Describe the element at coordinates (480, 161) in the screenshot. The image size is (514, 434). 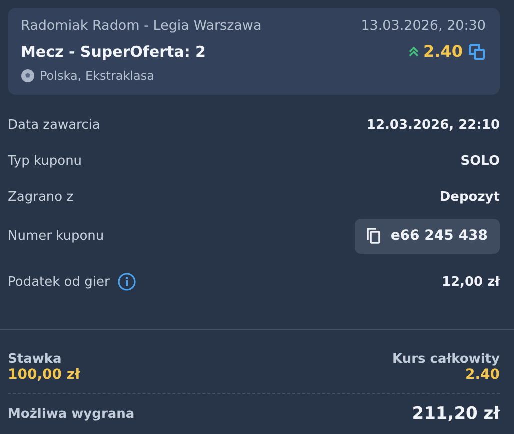
I see `detail-value: SOLO` at that location.